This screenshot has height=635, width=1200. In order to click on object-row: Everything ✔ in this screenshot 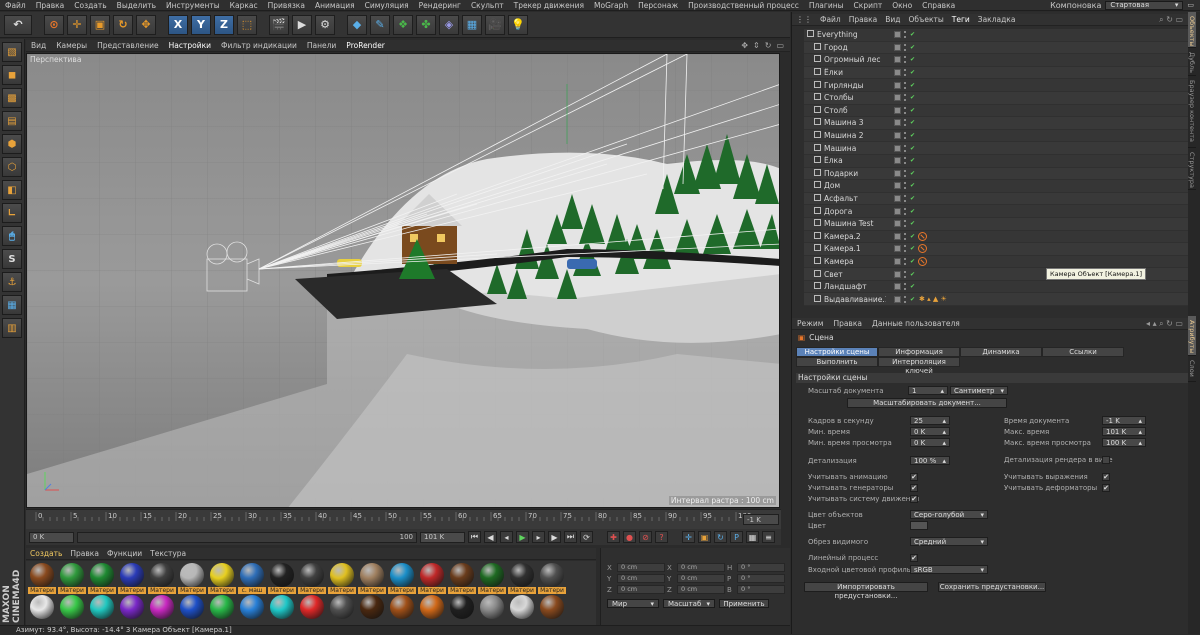, I will do `click(996, 35)`.